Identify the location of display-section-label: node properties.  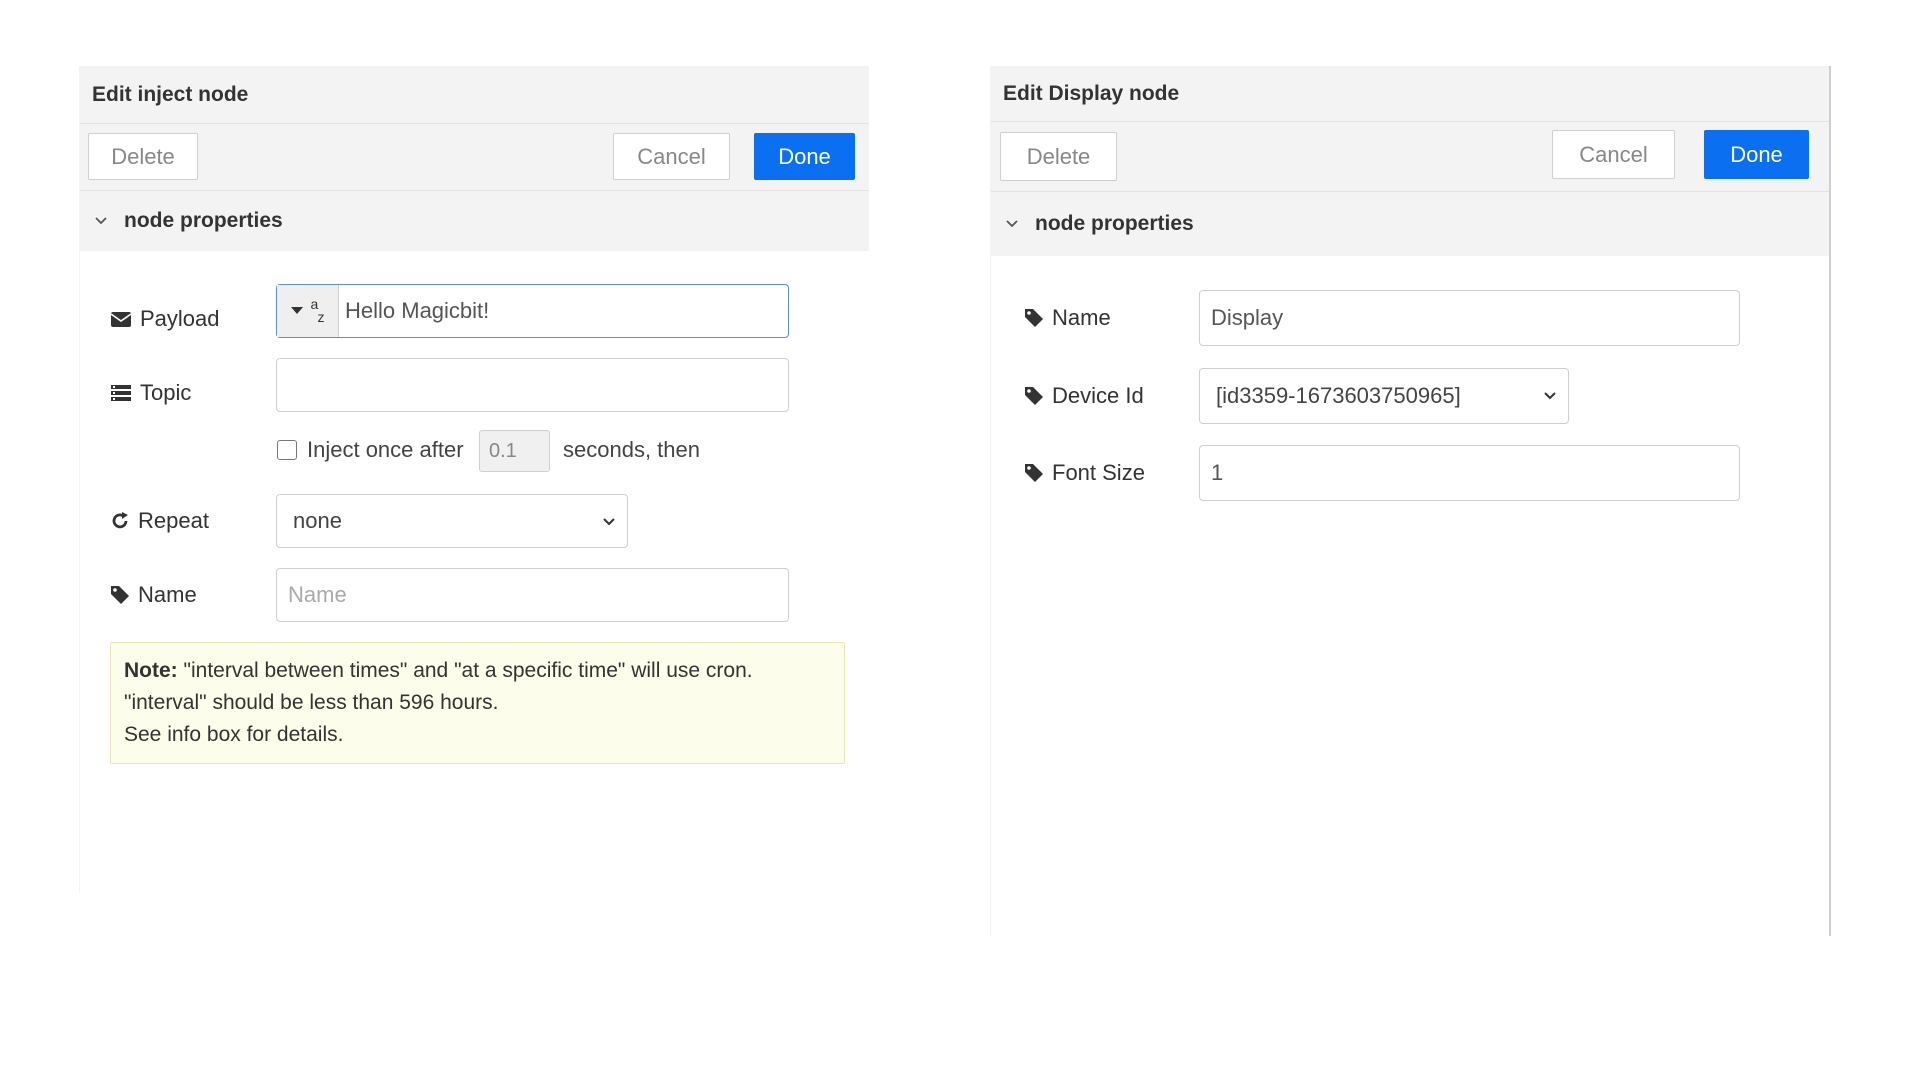
(1114, 223).